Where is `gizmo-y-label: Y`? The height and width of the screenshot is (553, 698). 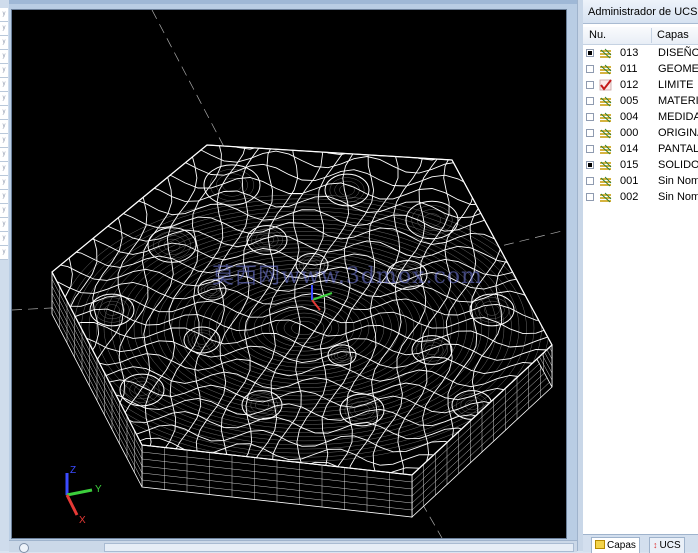 gizmo-y-label: Y is located at coordinates (98, 489).